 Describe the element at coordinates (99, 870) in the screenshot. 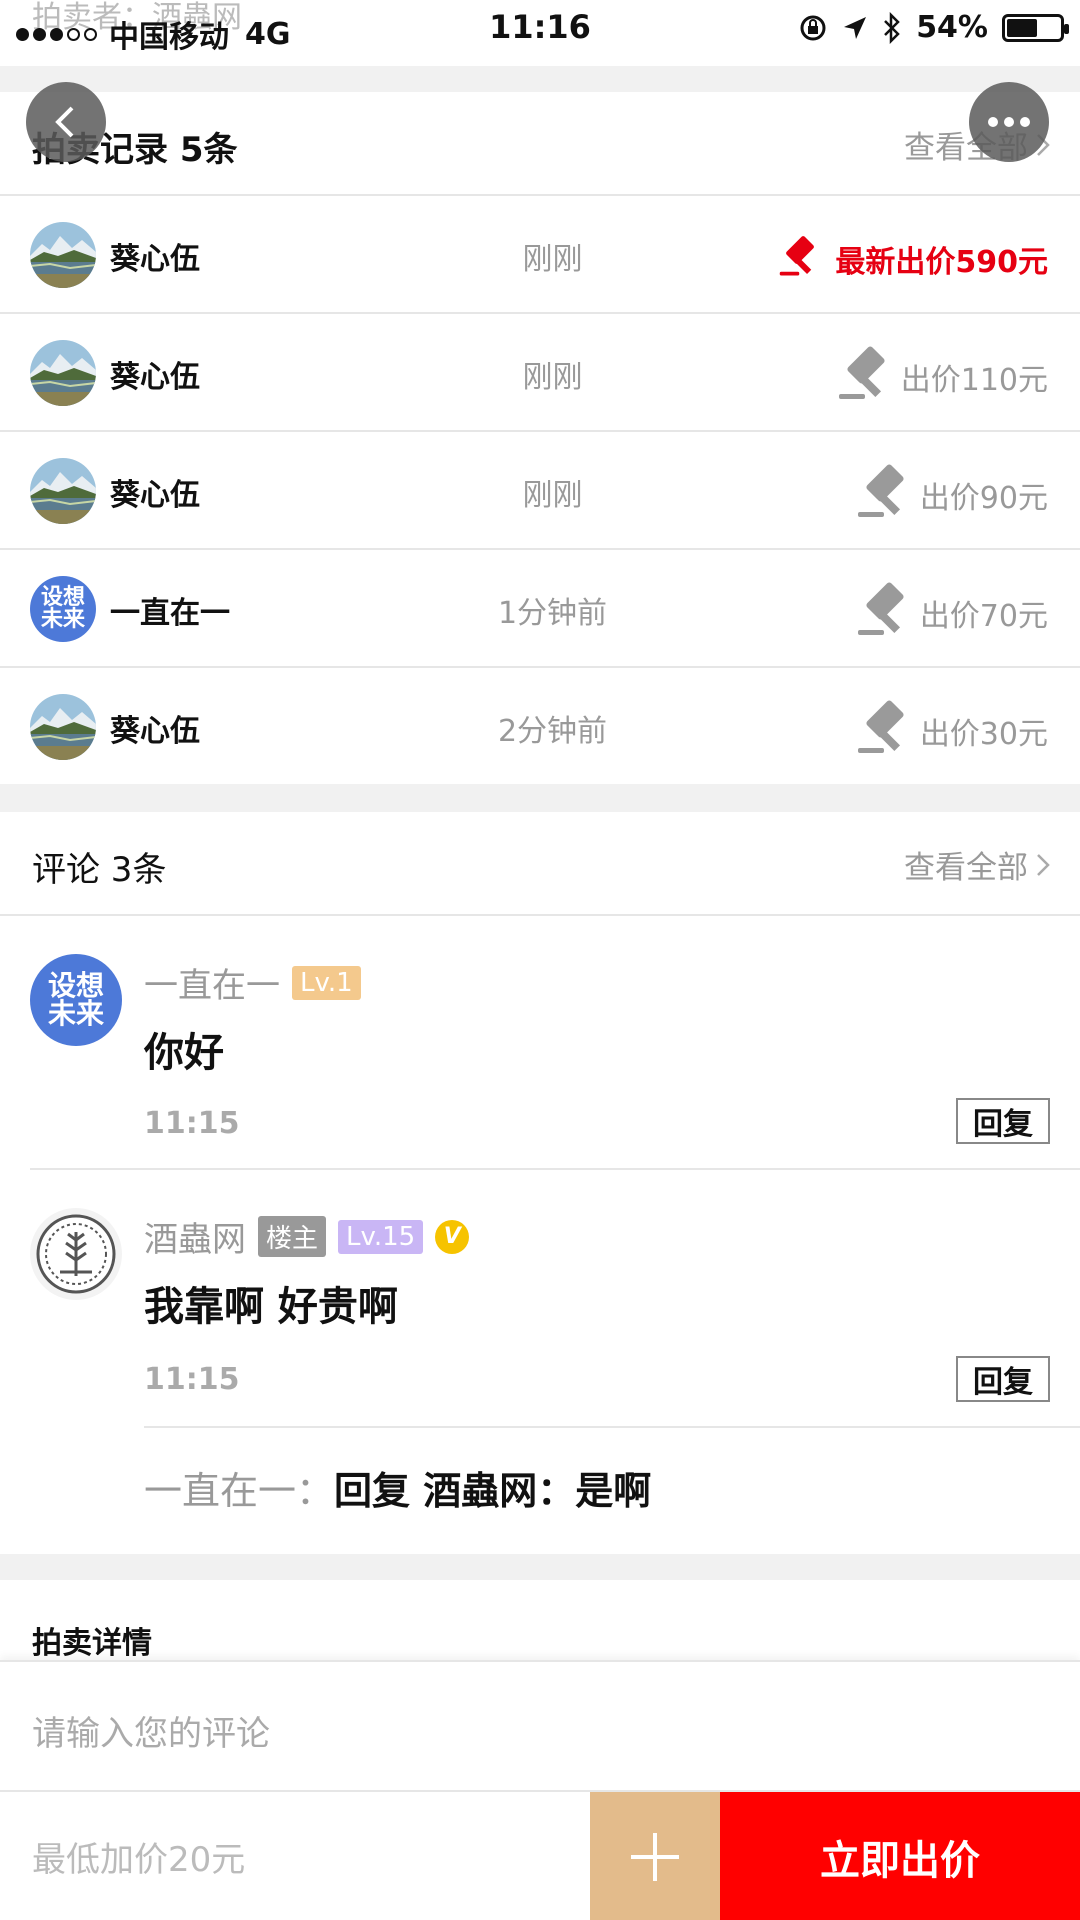

I see `comments-title: 评论 3条` at that location.